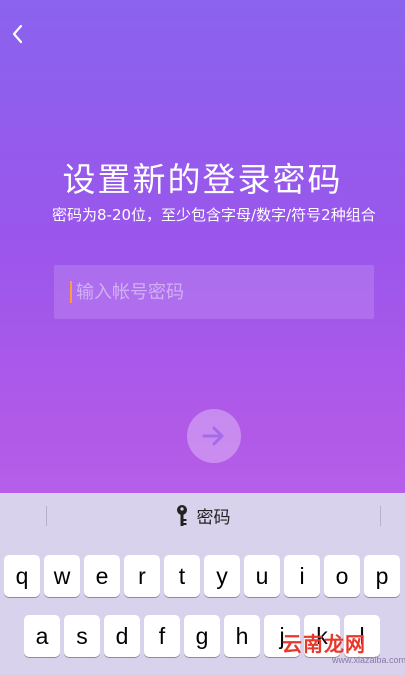  What do you see at coordinates (302, 576) in the screenshot?
I see `key-i: i` at bounding box center [302, 576].